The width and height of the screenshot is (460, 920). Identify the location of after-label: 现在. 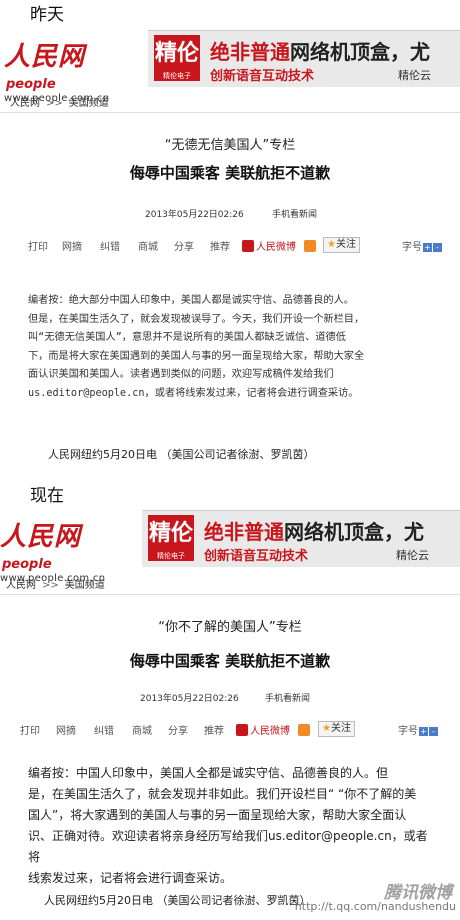
(47, 496).